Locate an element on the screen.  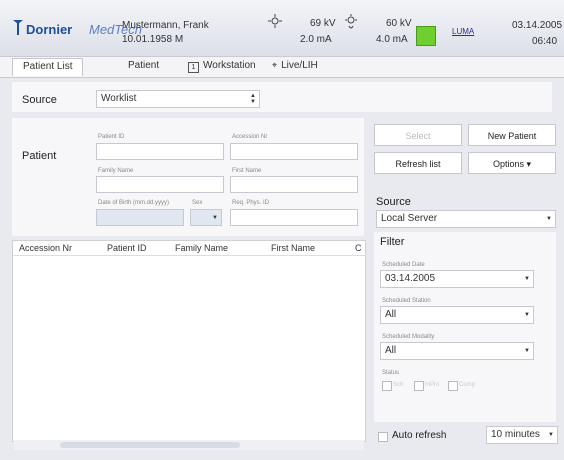
scheduled-station-label: Scheduled Station is located at coordinates (406, 301).